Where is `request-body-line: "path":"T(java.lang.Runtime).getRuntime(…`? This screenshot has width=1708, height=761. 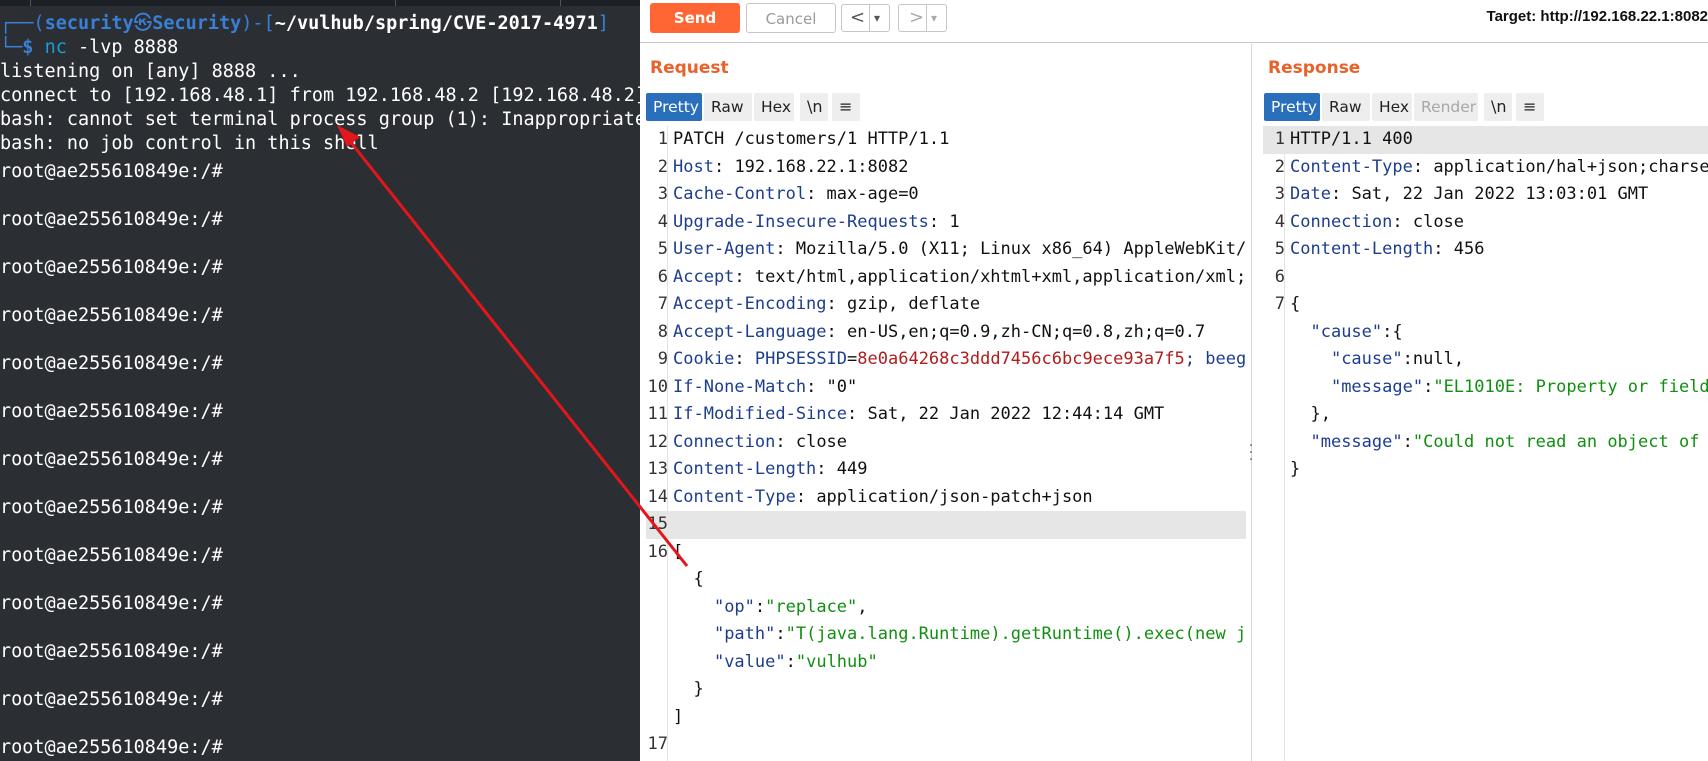
request-body-line: "path":"T(java.lang.Runtime).getRuntime(… is located at coordinates (979, 634).